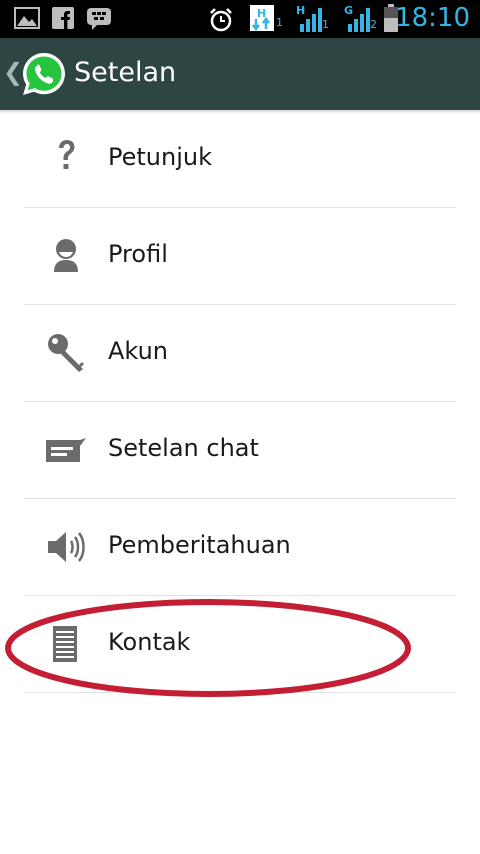 The height and width of the screenshot is (854, 480). I want to click on data-indicator-index: 1, so click(279, 22).